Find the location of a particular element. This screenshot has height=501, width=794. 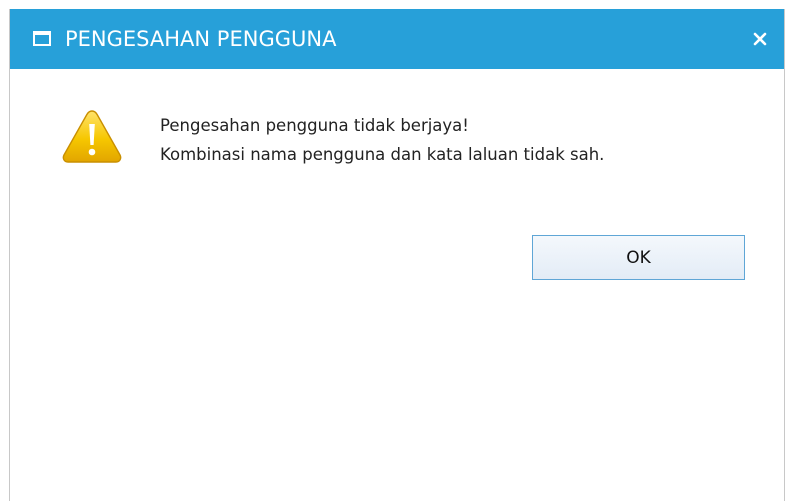

window-icon is located at coordinates (42, 38).